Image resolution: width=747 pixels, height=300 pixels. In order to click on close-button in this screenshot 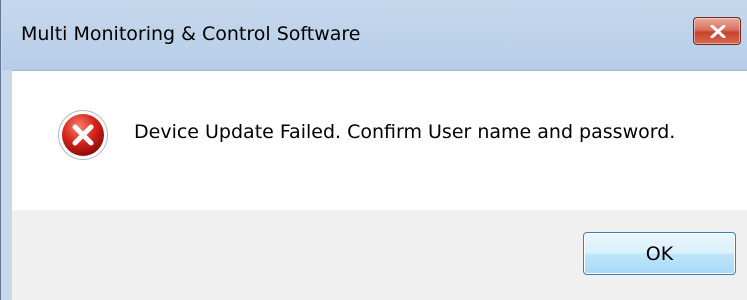, I will do `click(717, 31)`.